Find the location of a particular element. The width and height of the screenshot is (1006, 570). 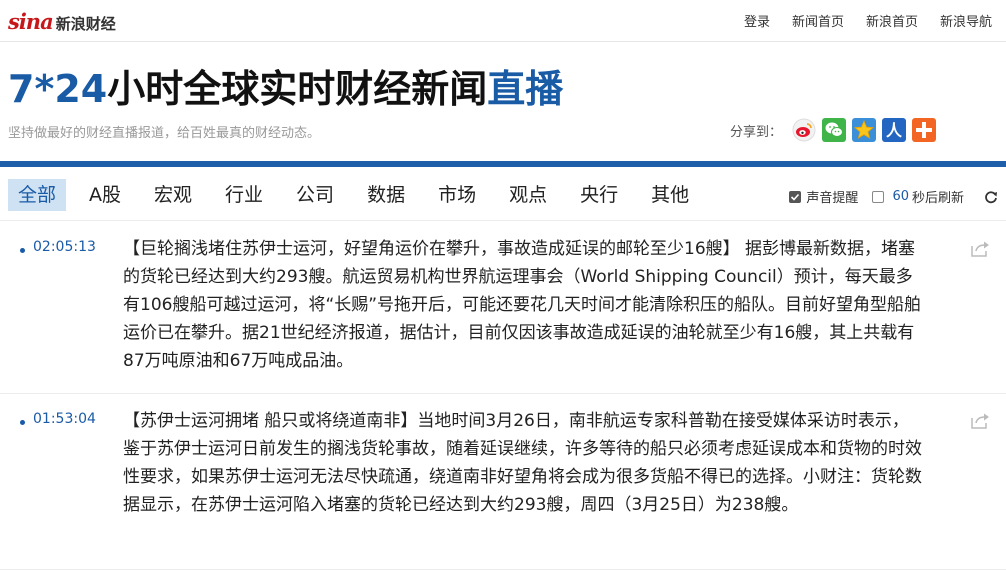

nav-controls: 声音提醒 60 秒后刷新 is located at coordinates (893, 196).